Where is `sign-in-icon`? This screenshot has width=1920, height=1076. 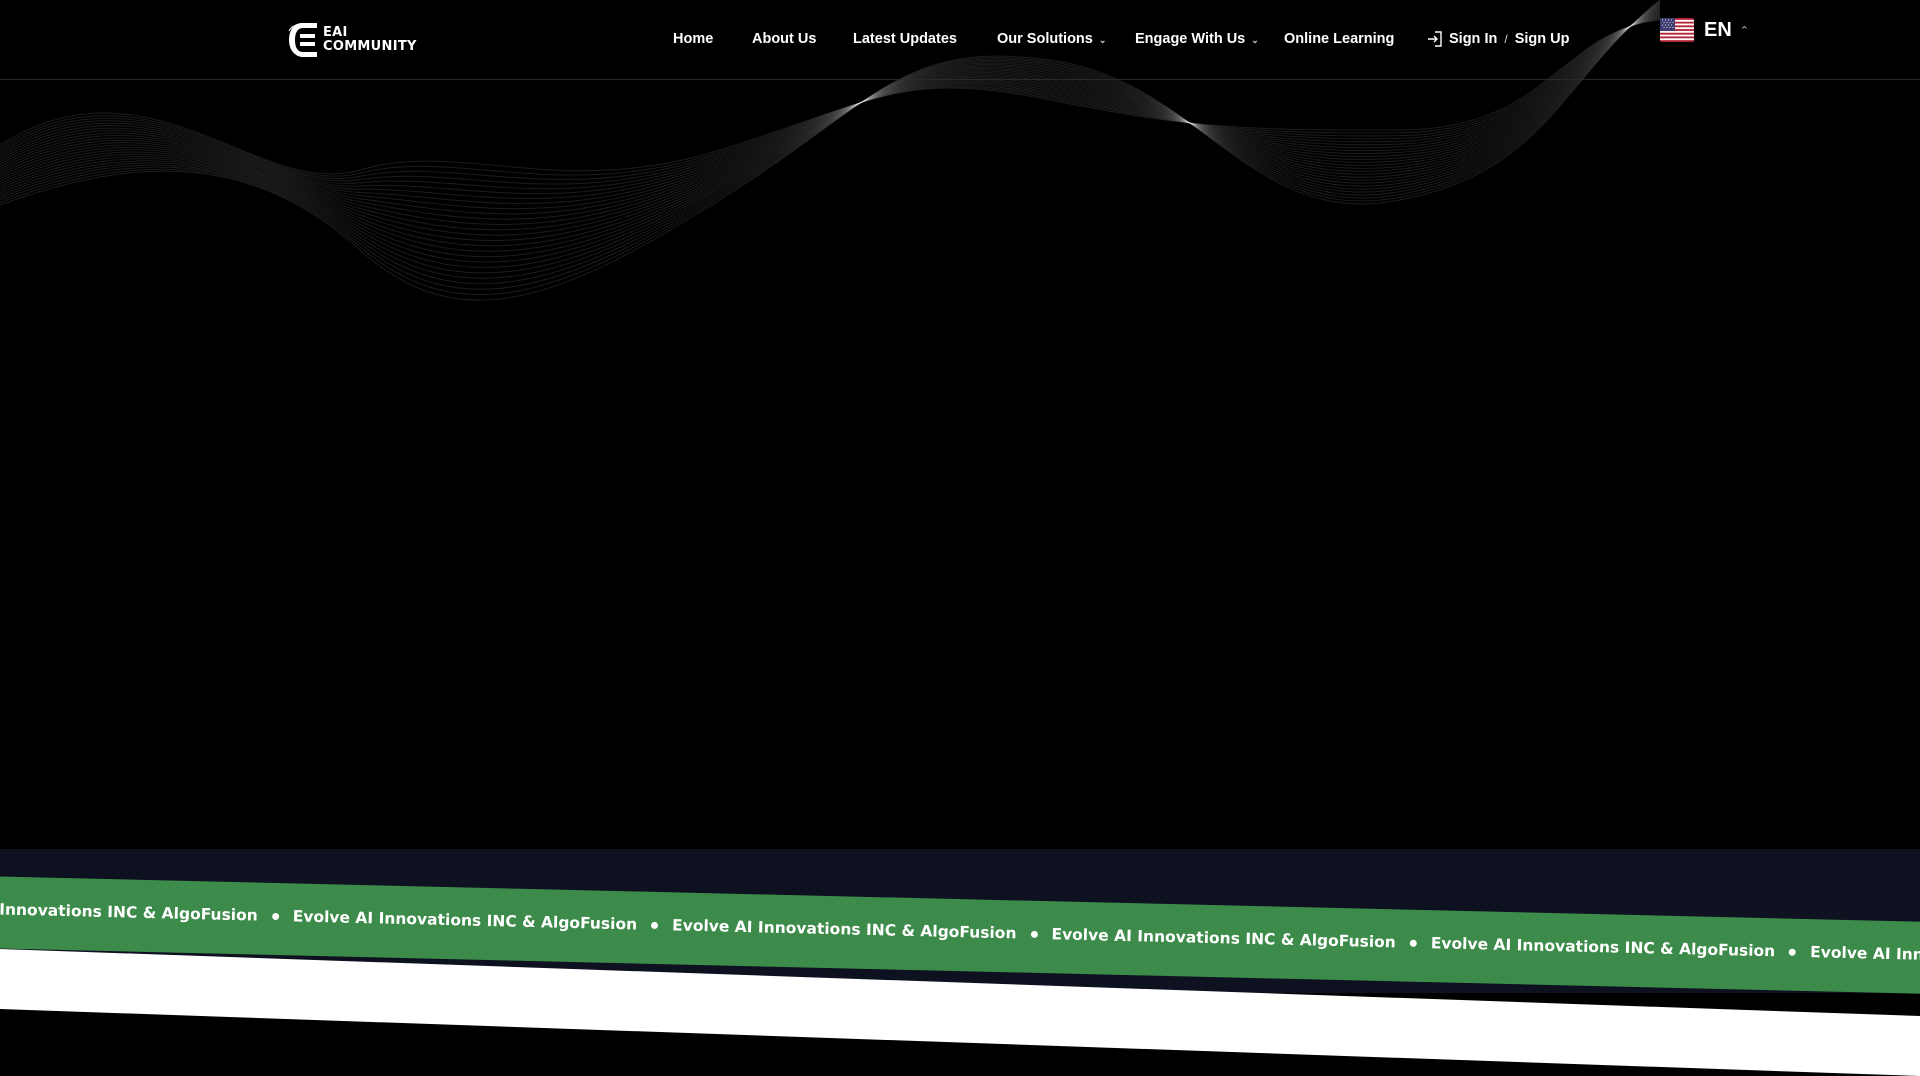 sign-in-icon is located at coordinates (1435, 39).